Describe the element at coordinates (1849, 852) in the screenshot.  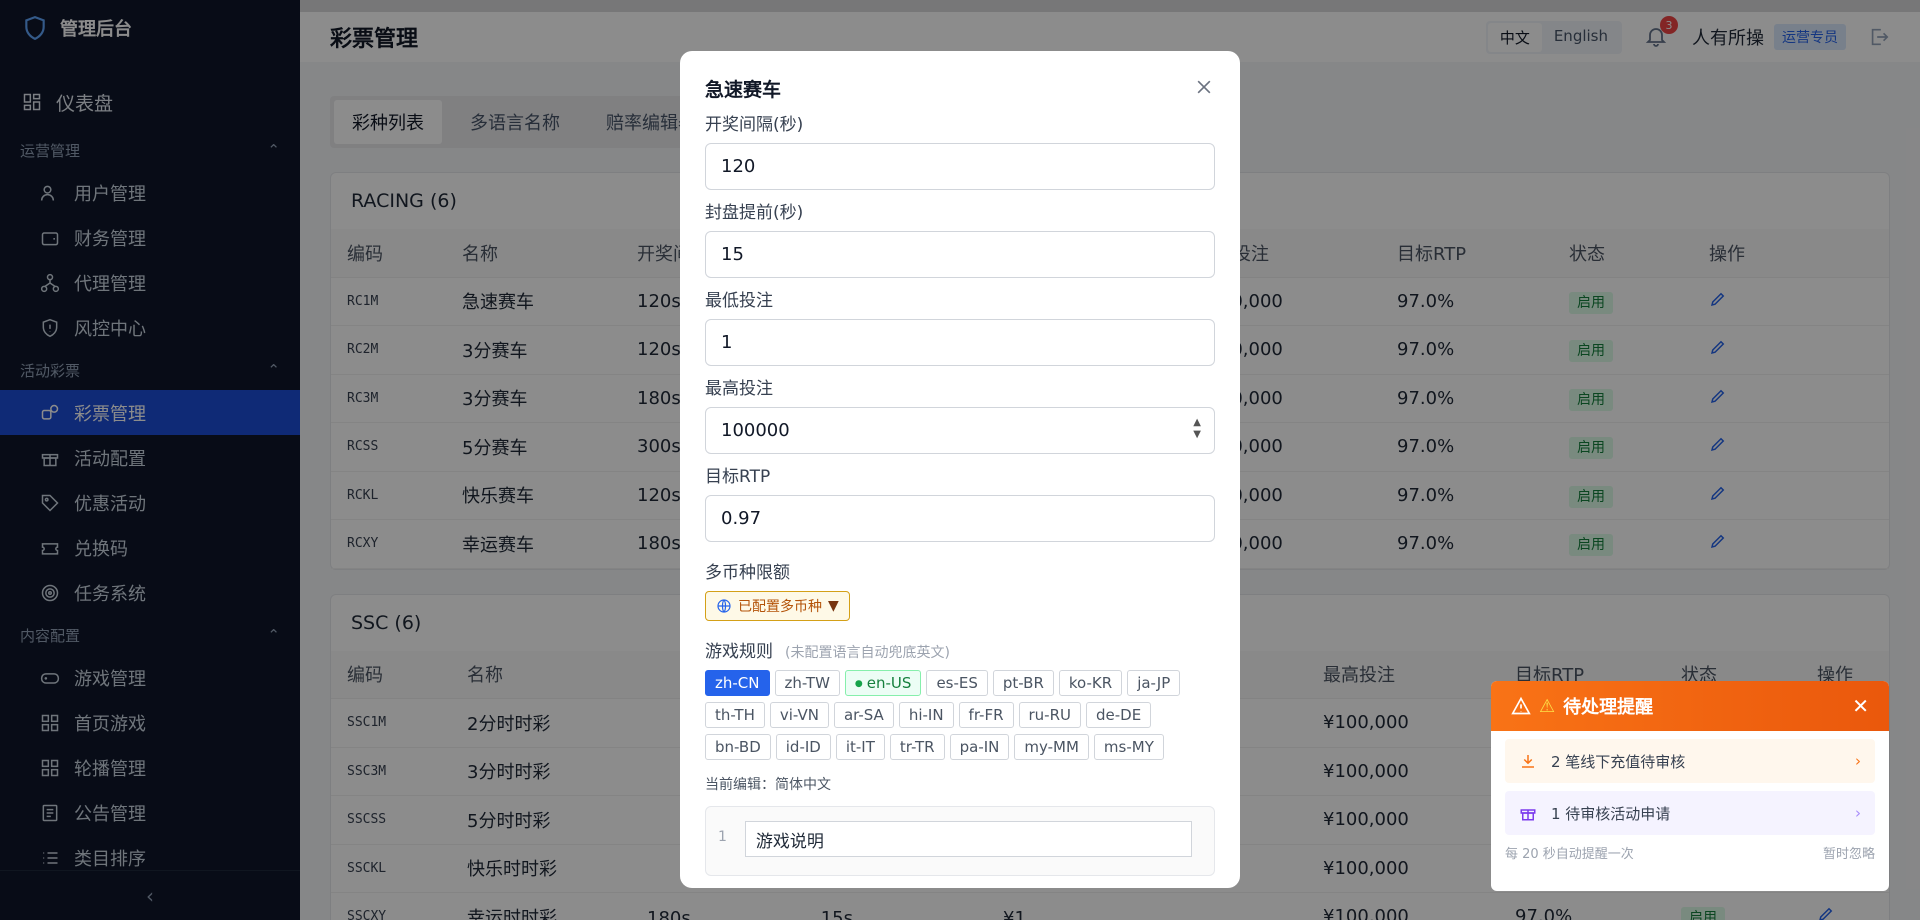
I see `ignore-link: 暂时忽略` at that location.